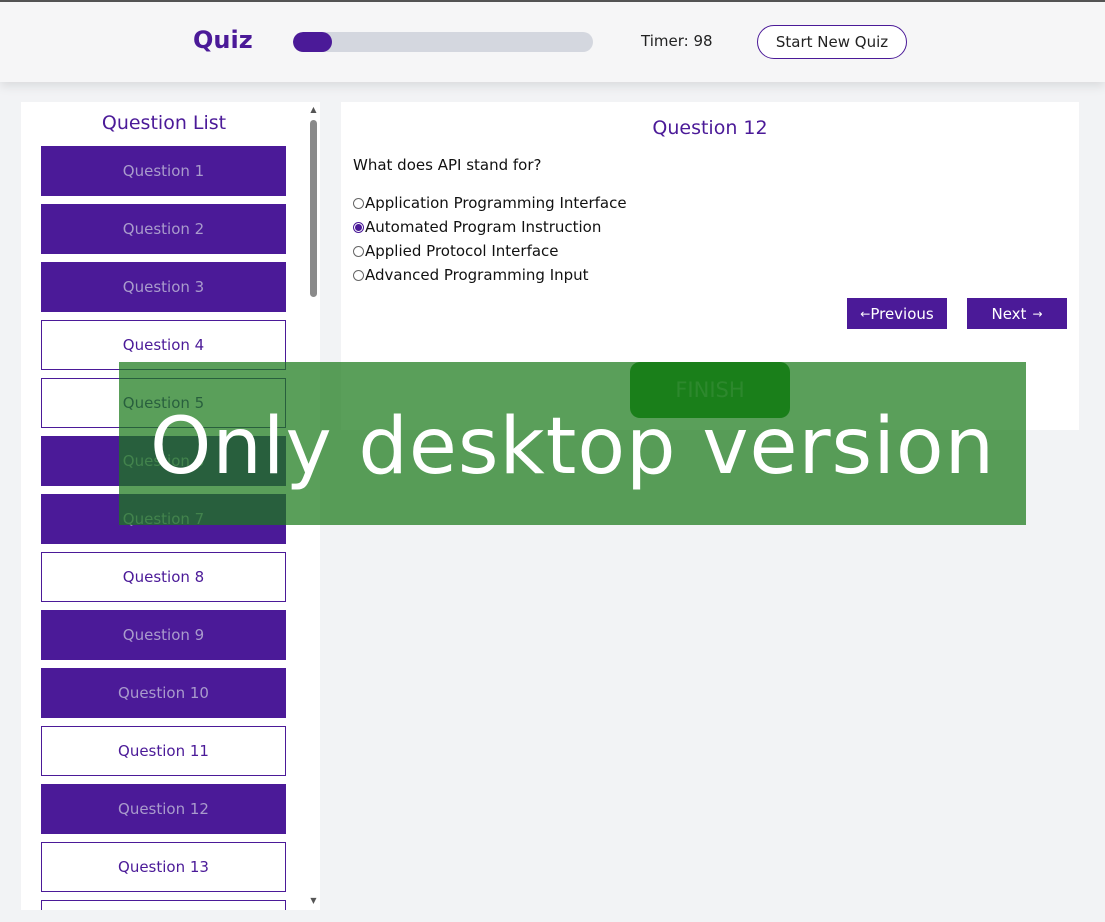 The width and height of the screenshot is (1105, 922). Describe the element at coordinates (313, 110) in the screenshot. I see `scroll-up-arrow-icon: ▲` at that location.